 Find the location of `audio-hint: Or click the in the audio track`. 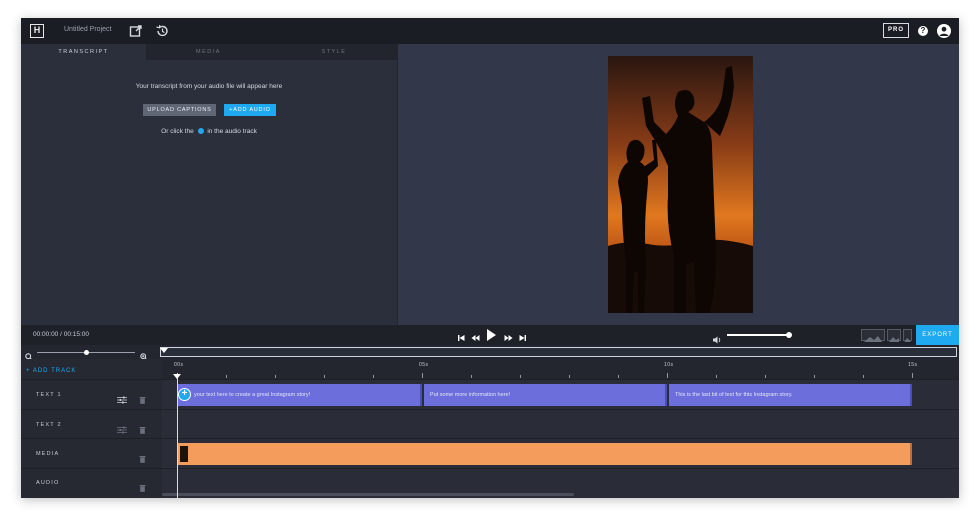

audio-hint: Or click the in the audio track is located at coordinates (209, 131).